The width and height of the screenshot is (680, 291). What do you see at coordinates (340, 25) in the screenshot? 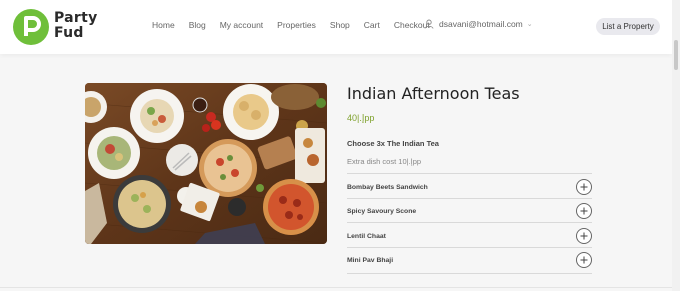
I see `nav-shop: Shop` at bounding box center [340, 25].